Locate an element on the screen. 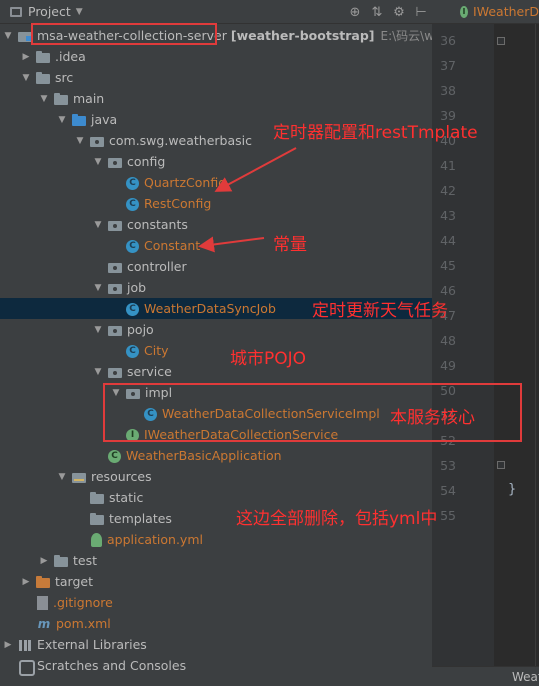  tree-node-constant: ▶ C Constant is located at coordinates (216, 245).